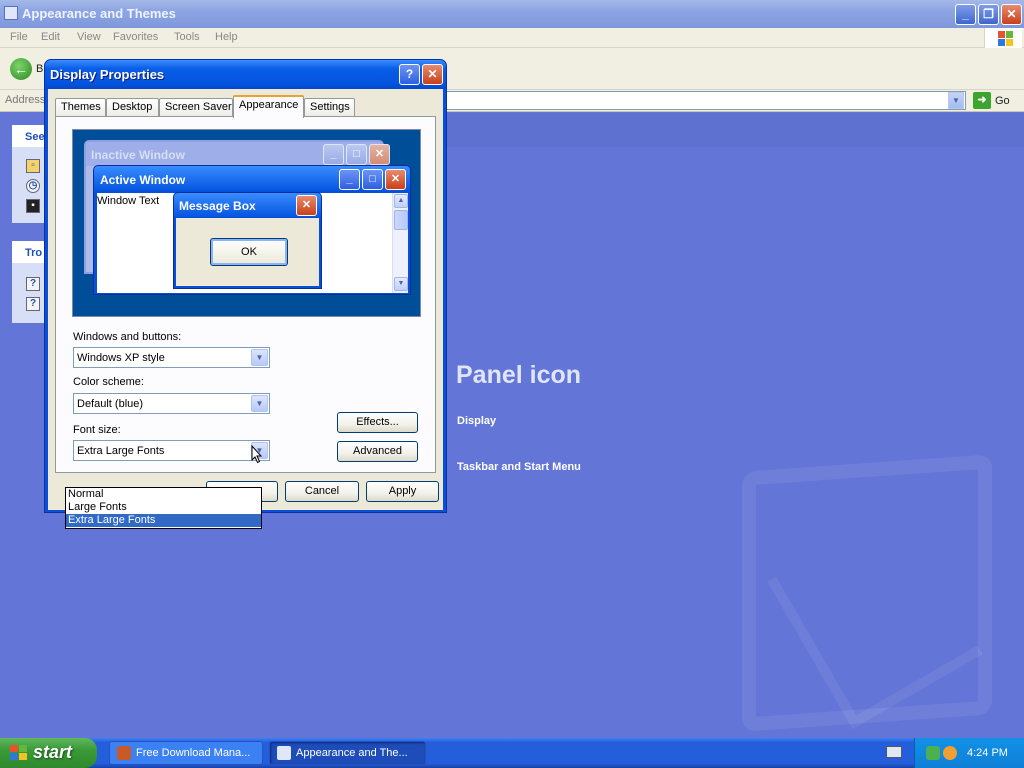 This screenshot has height=768, width=1024. I want to click on back-arrow-icon: ←, so click(21, 69).